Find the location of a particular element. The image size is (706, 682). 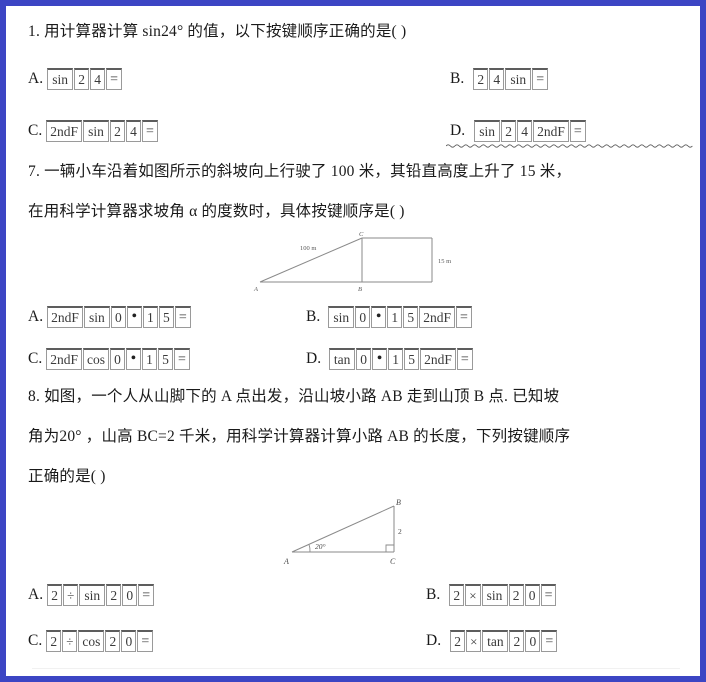

q1-option-b: B. 2 4 sin = is located at coordinates (499, 79).